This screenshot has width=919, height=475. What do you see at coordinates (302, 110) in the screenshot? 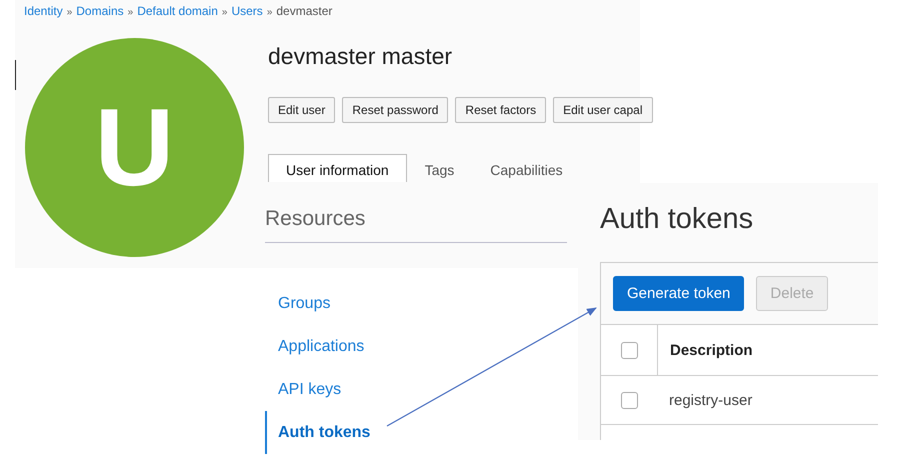
I see `action-button: Edit user` at bounding box center [302, 110].